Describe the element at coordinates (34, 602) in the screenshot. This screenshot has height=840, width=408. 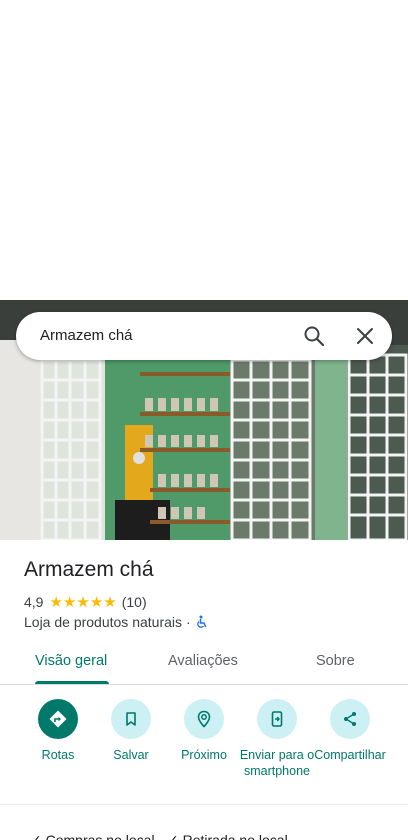
I see `rating-value: 4,9` at that location.